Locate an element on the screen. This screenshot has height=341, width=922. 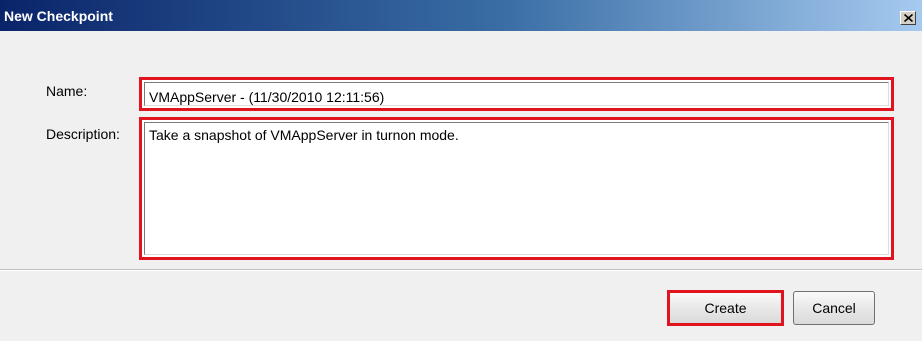
name-label: Name: is located at coordinates (67, 91).